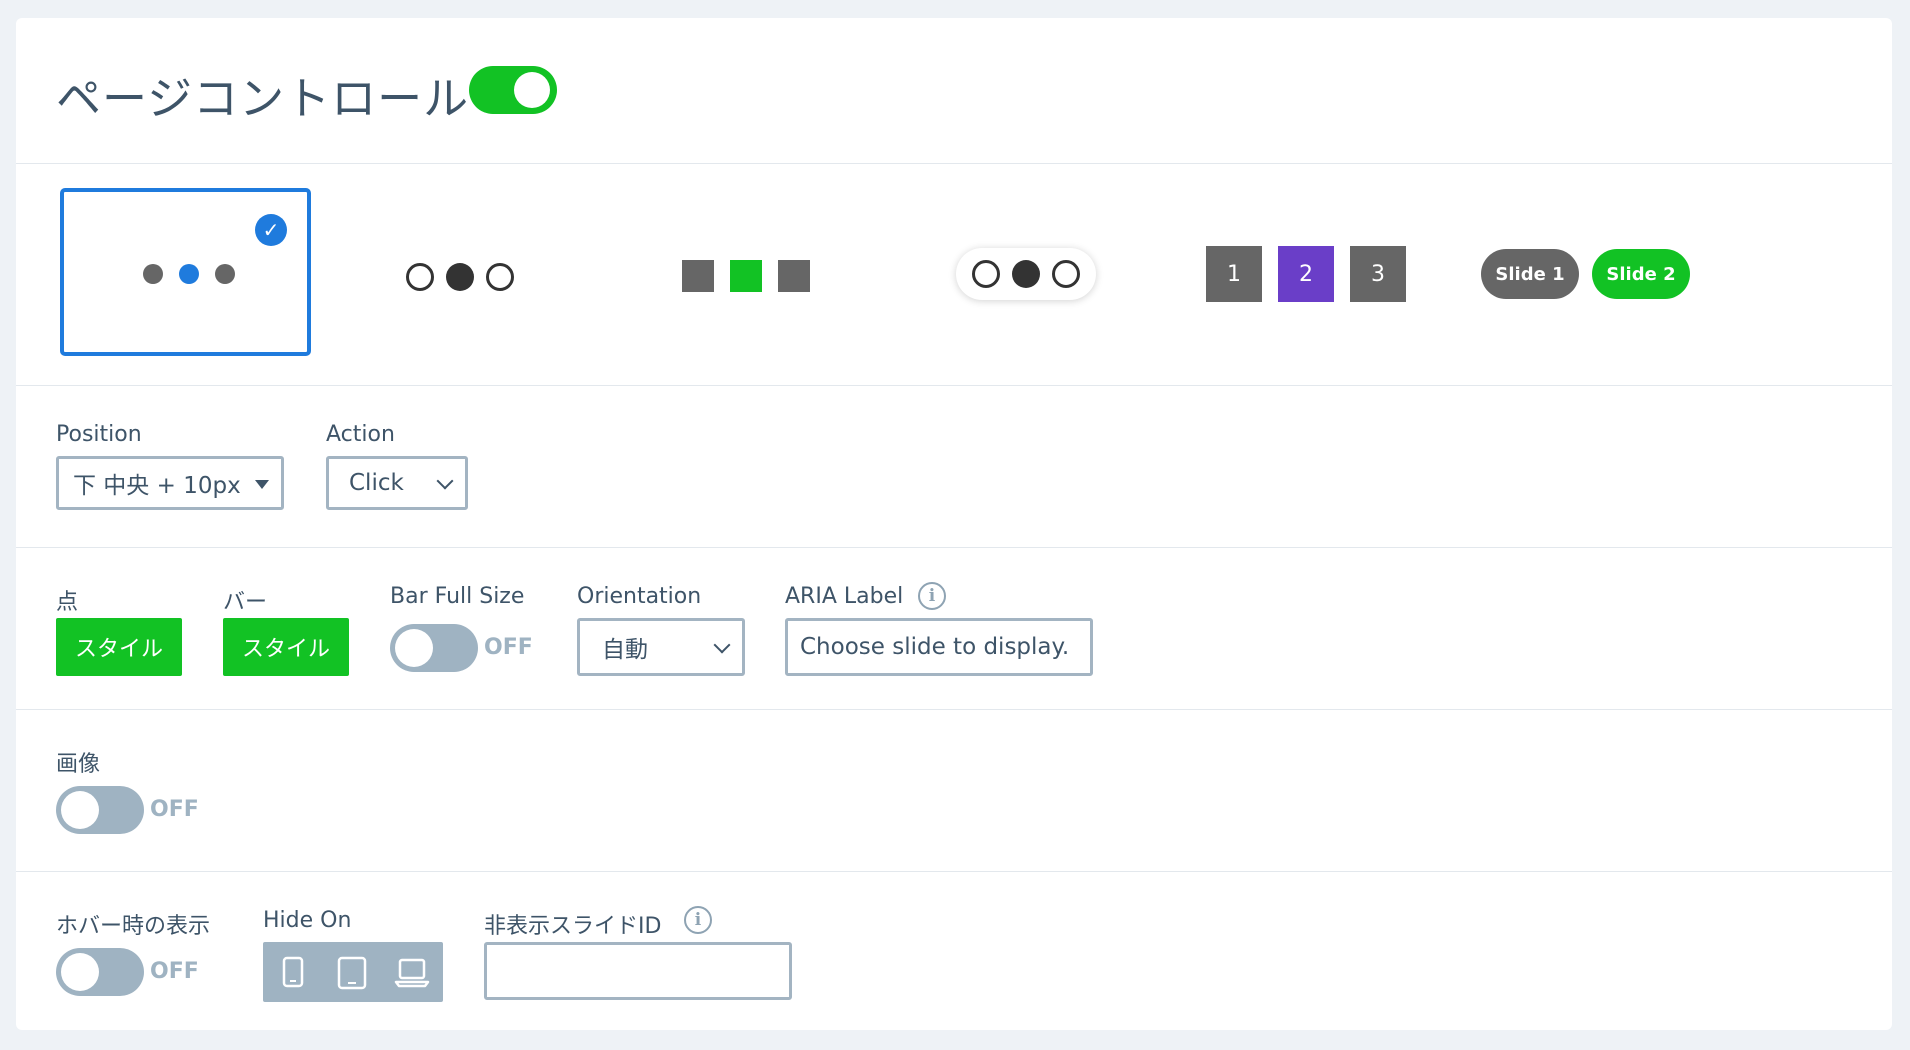 This screenshot has width=1910, height=1050. I want to click on bar-full-size-label: Bar Full Size, so click(457, 596).